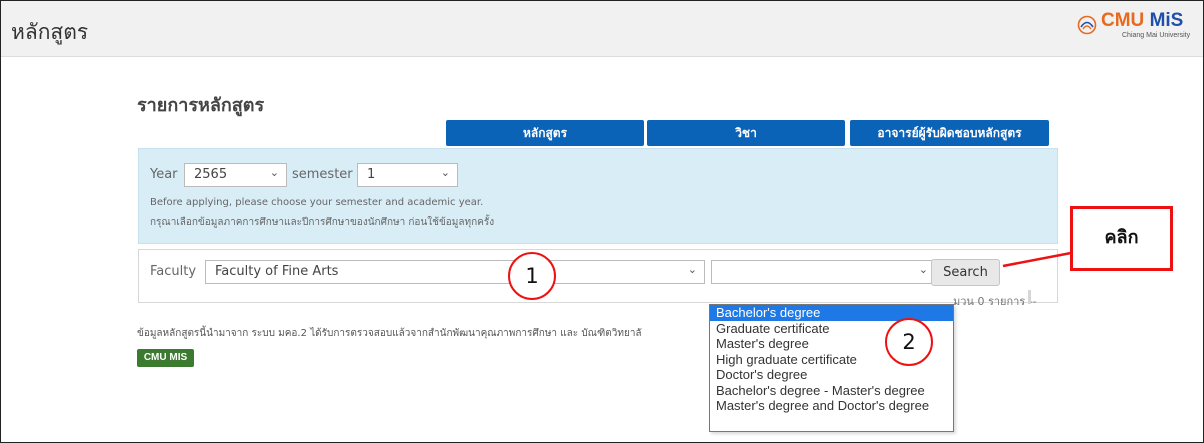 The height and width of the screenshot is (443, 1204). What do you see at coordinates (1121, 238) in the screenshot?
I see `click-callout: คลิก` at bounding box center [1121, 238].